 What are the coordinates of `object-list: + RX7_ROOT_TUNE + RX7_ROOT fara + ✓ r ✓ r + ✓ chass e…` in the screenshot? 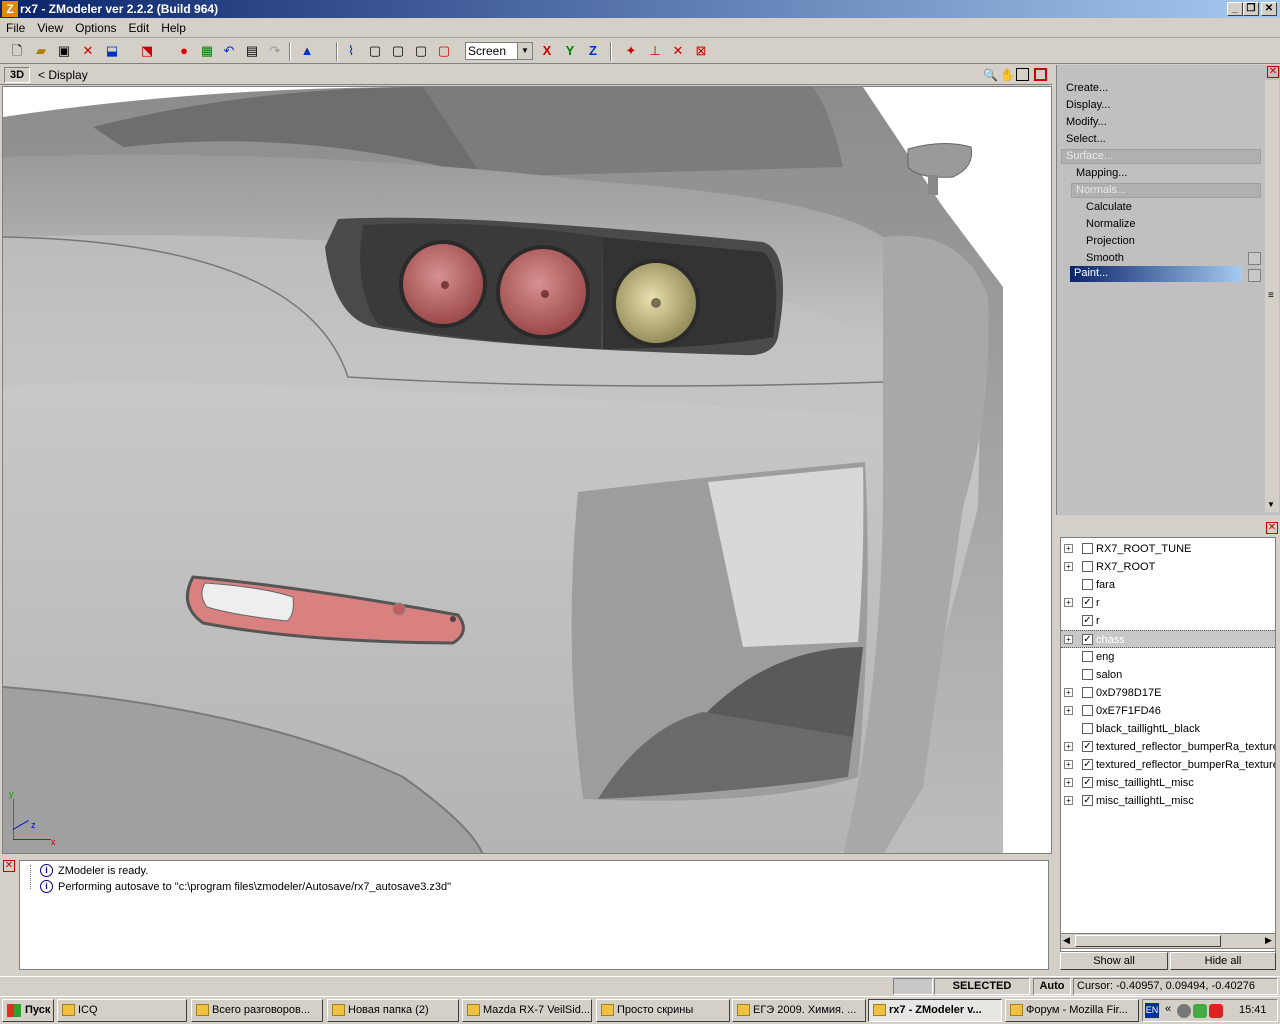 It's located at (1168, 744).